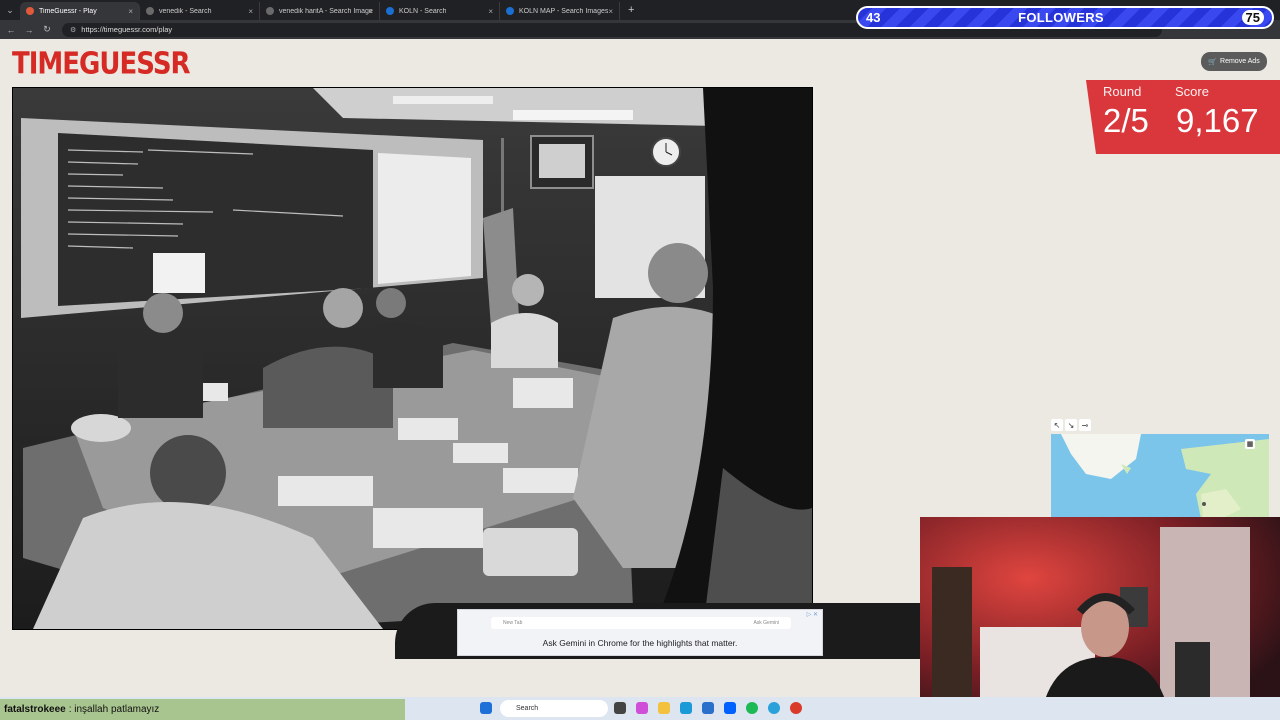  What do you see at coordinates (642, 708) in the screenshot?
I see `copilot-icon` at bounding box center [642, 708].